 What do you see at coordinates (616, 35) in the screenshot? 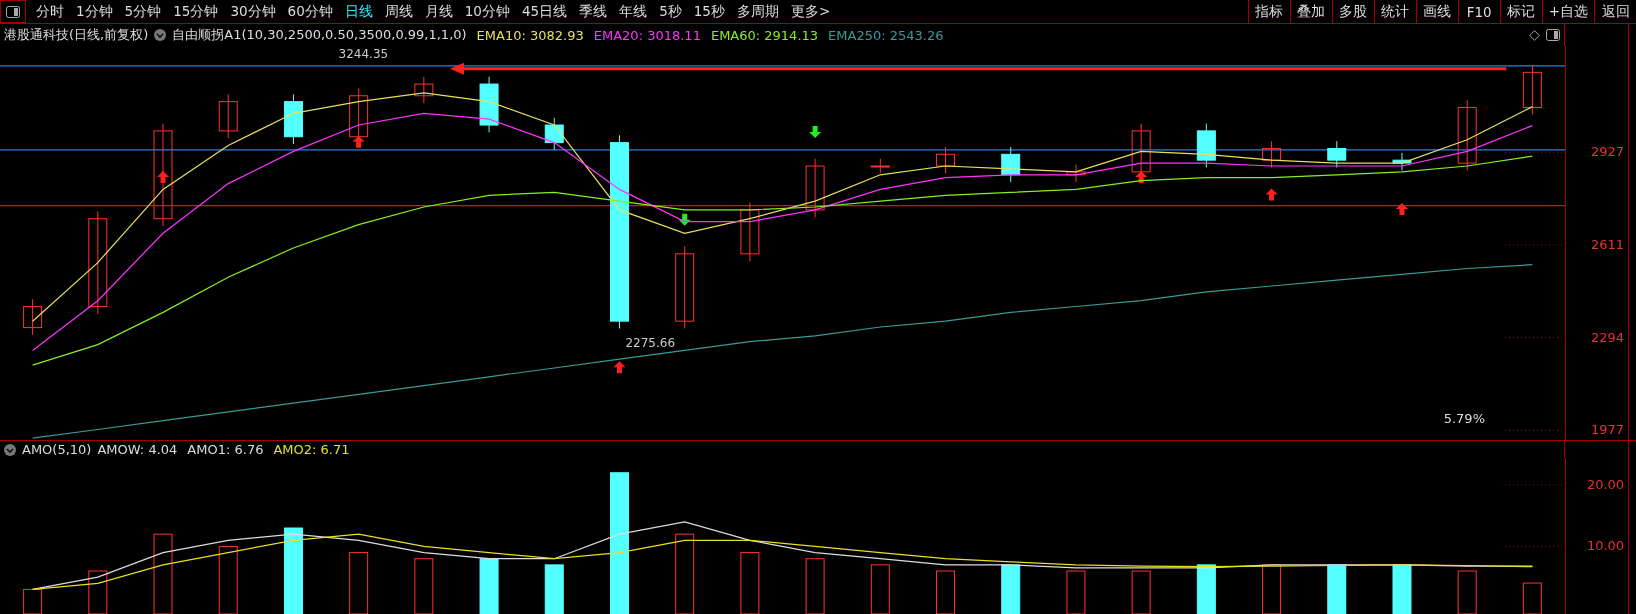
I see `legend-name: EMA20` at bounding box center [616, 35].